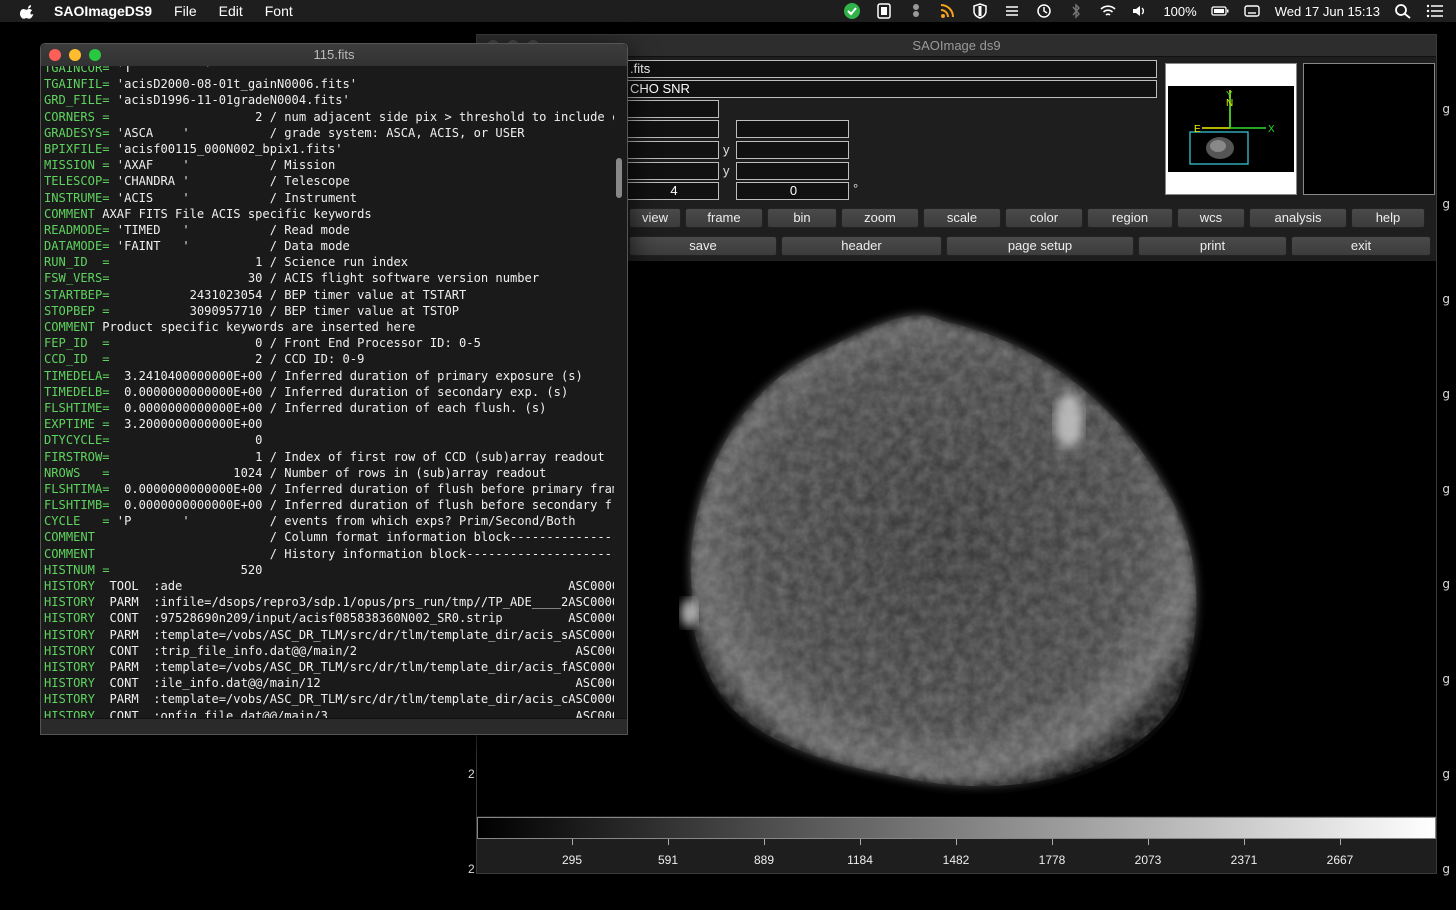 This screenshot has height=910, width=1456. What do you see at coordinates (77, 456) in the screenshot?
I see `fits-keyword: FIRSTROW=` at bounding box center [77, 456].